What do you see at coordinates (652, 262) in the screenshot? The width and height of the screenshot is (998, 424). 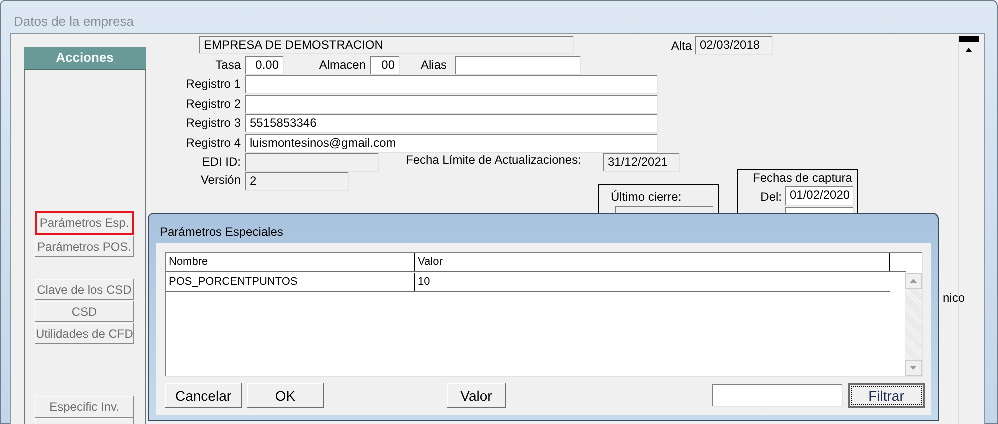 I see `column-header: Valor` at bounding box center [652, 262].